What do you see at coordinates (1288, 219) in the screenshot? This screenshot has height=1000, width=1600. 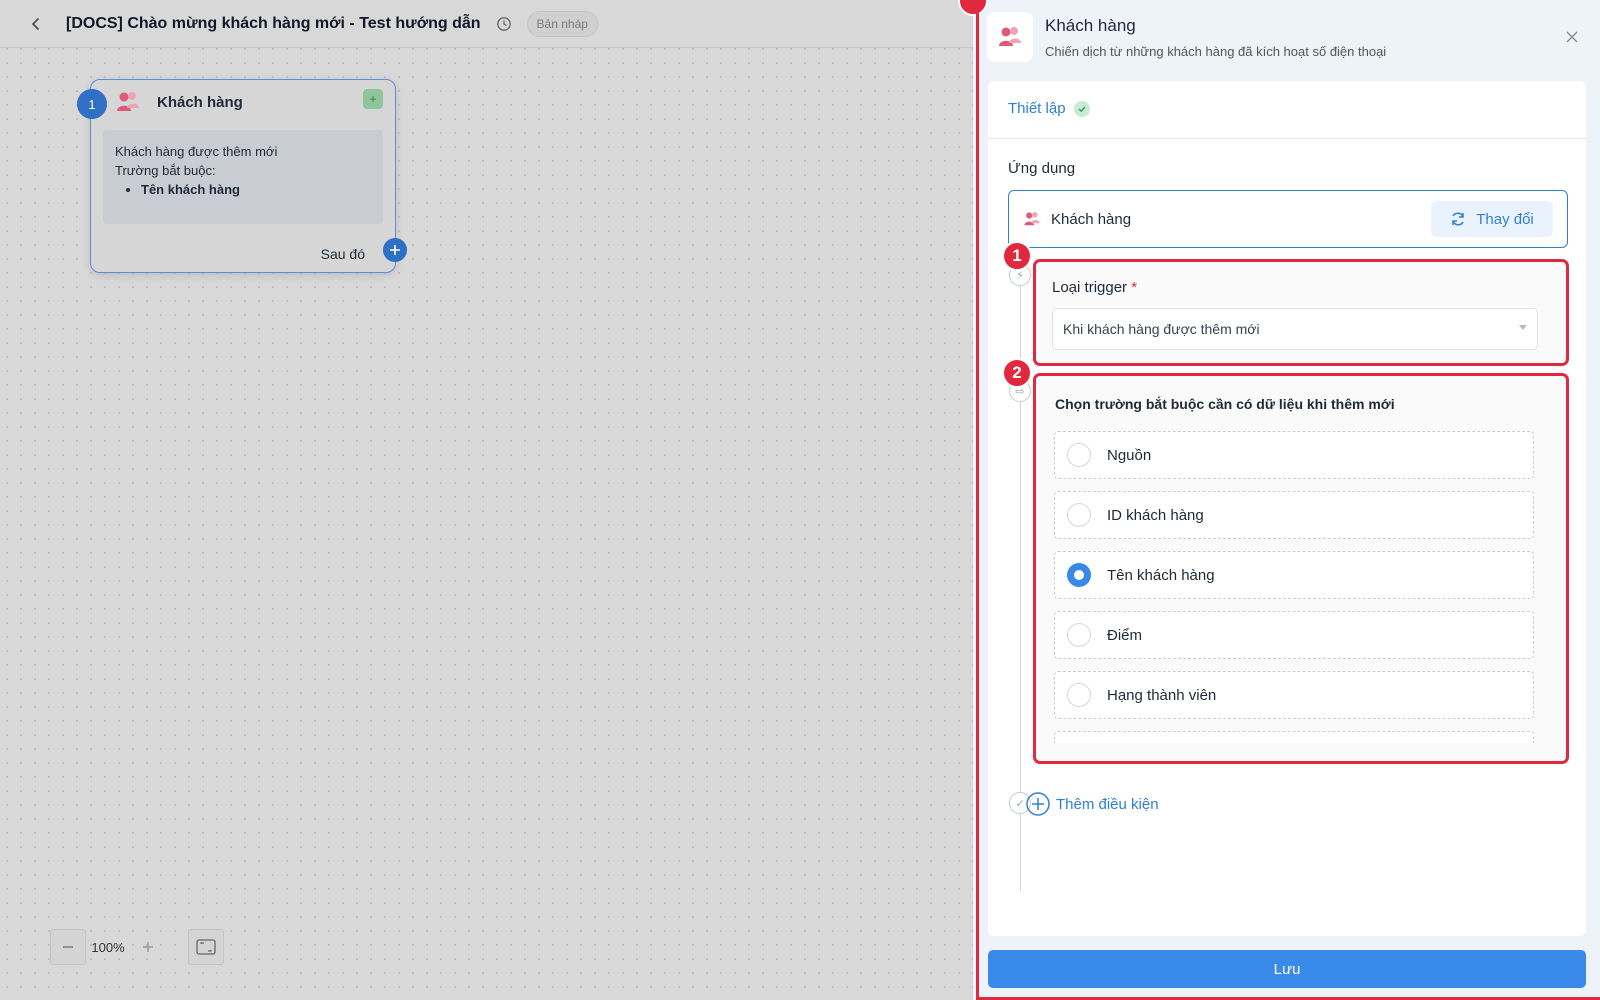 I see `selected-app: Khách hàng Thay đổi` at bounding box center [1288, 219].